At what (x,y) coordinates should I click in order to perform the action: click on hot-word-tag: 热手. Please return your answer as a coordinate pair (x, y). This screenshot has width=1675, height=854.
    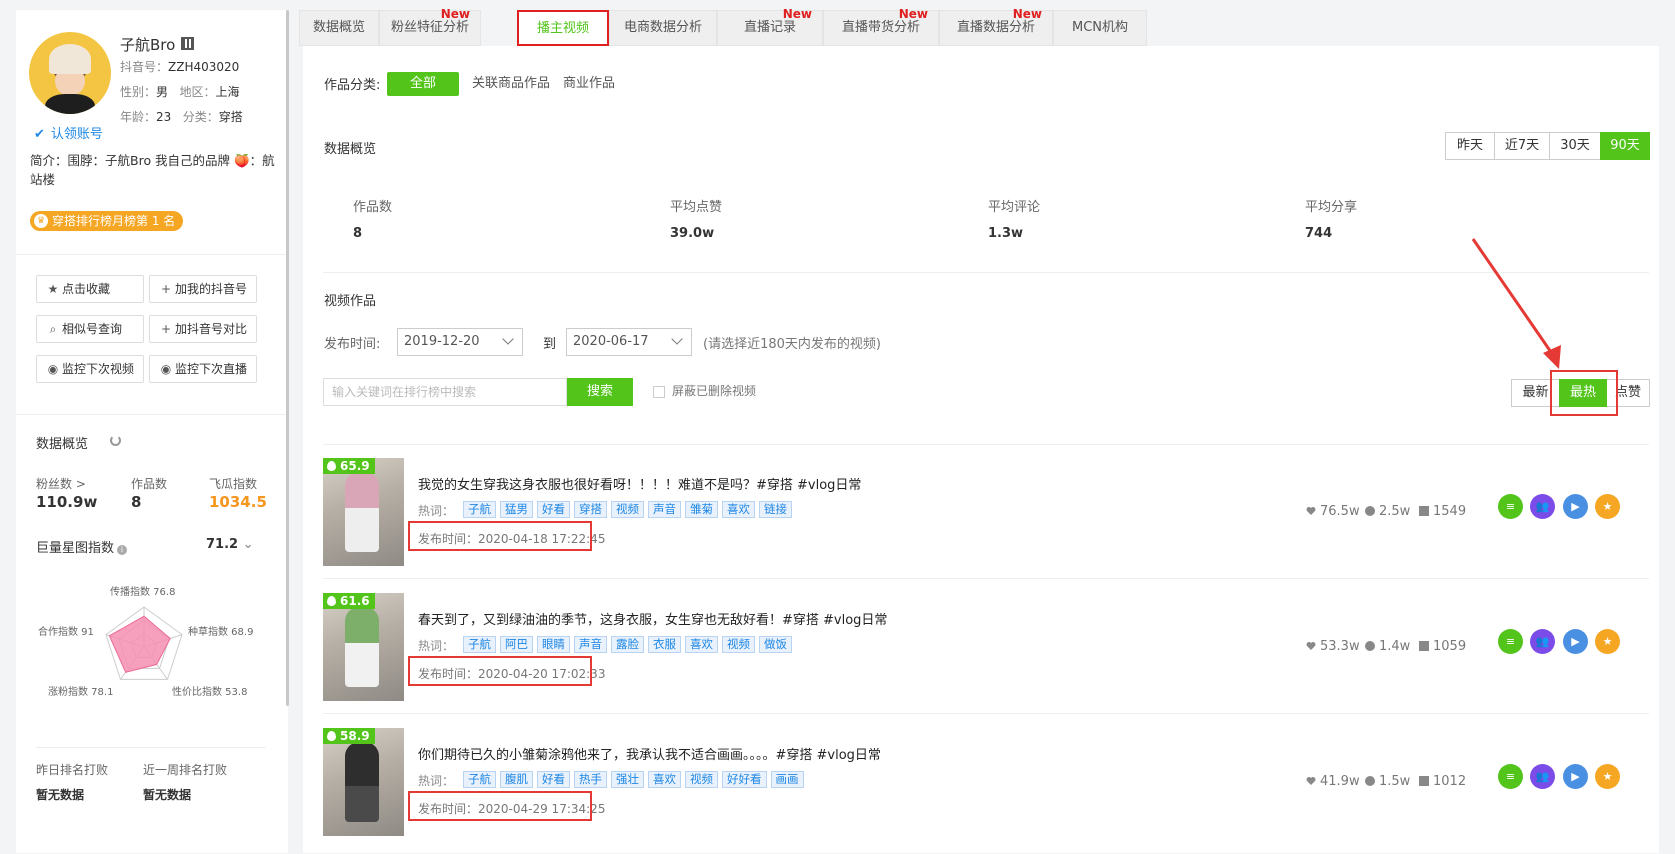
    Looking at the image, I should click on (590, 779).